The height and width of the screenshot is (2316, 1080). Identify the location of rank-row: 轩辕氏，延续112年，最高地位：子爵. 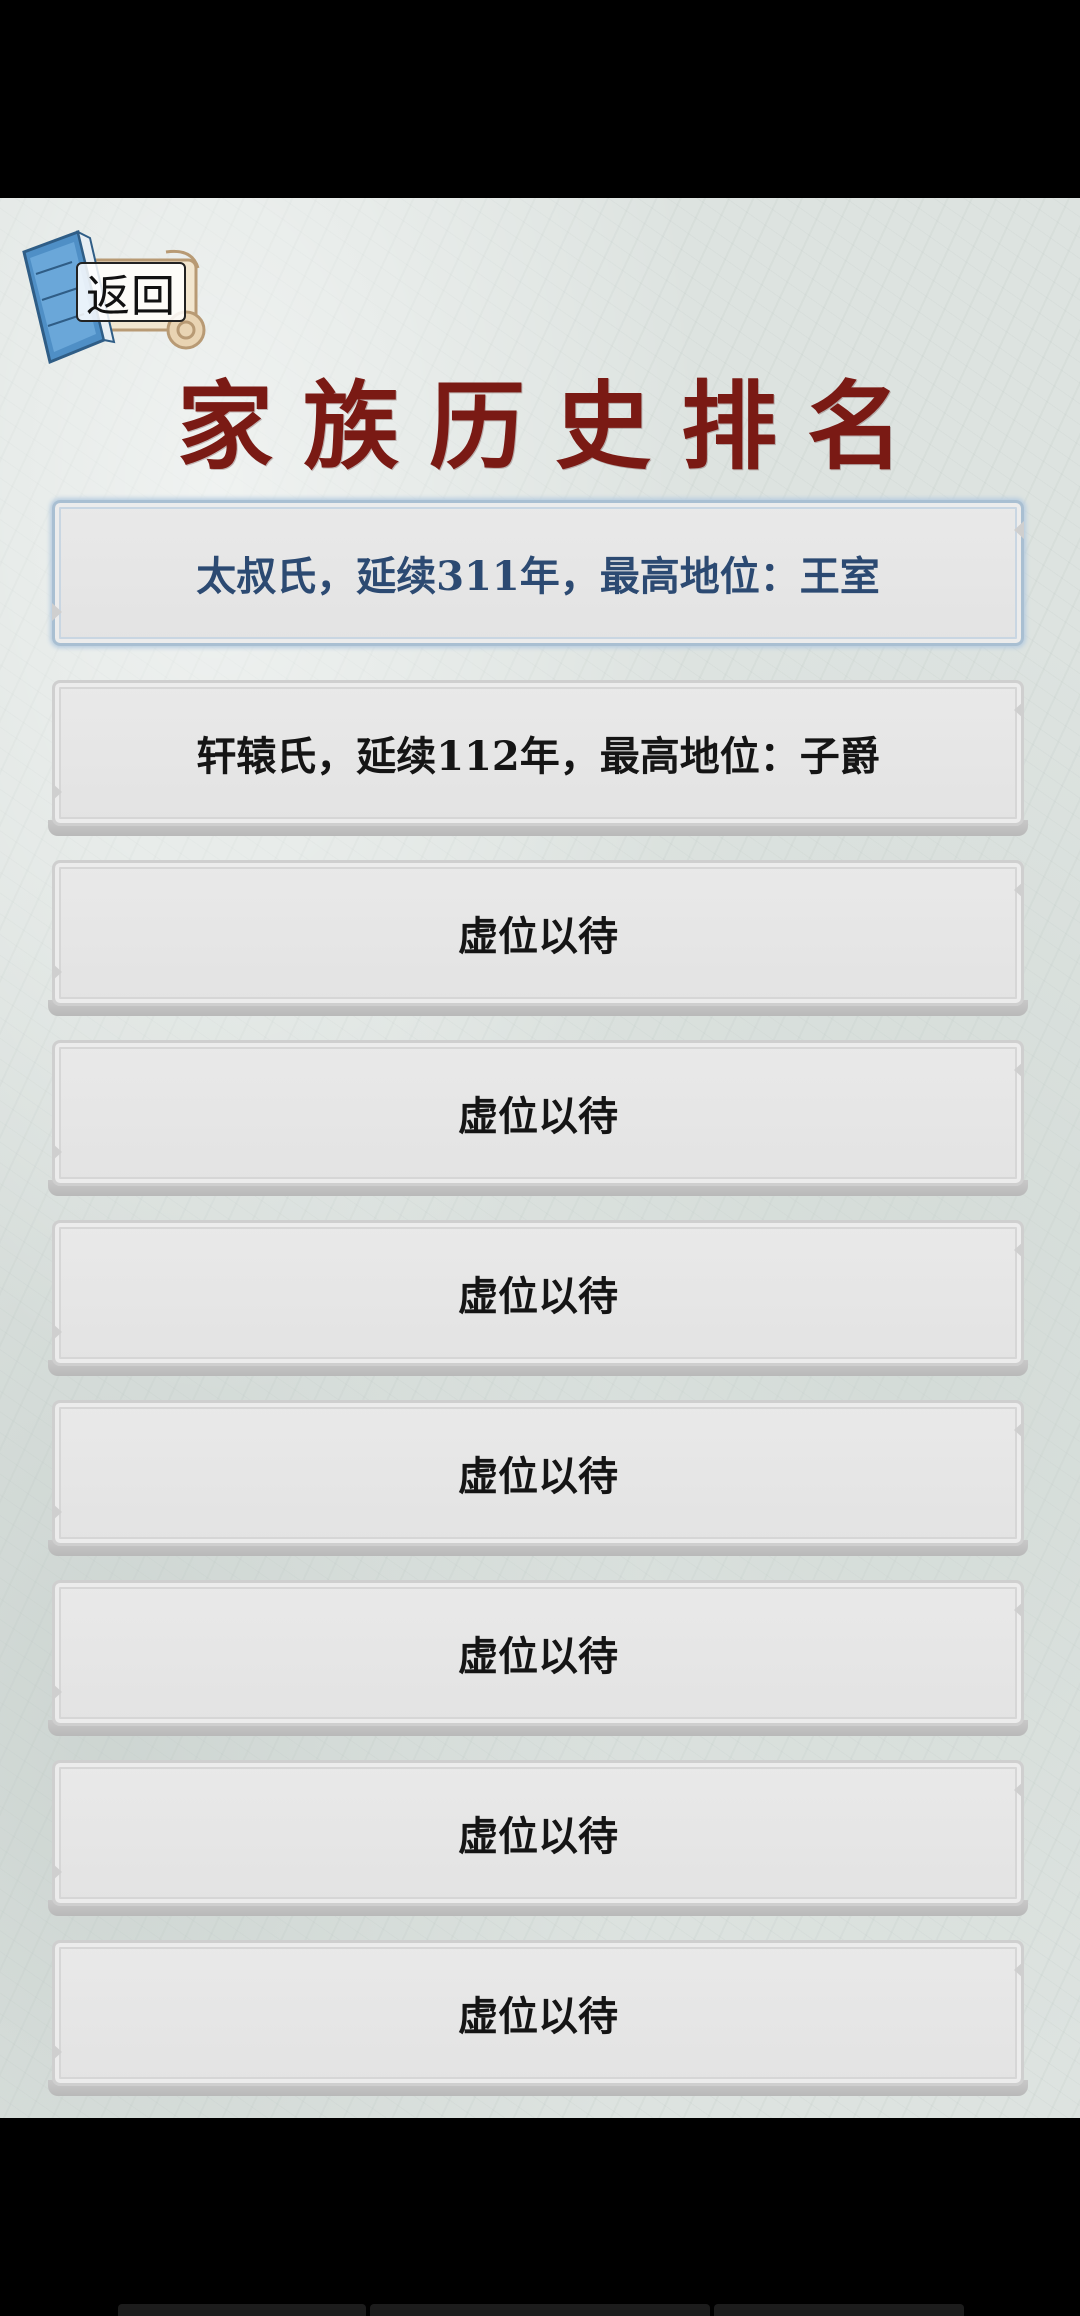
(538, 756).